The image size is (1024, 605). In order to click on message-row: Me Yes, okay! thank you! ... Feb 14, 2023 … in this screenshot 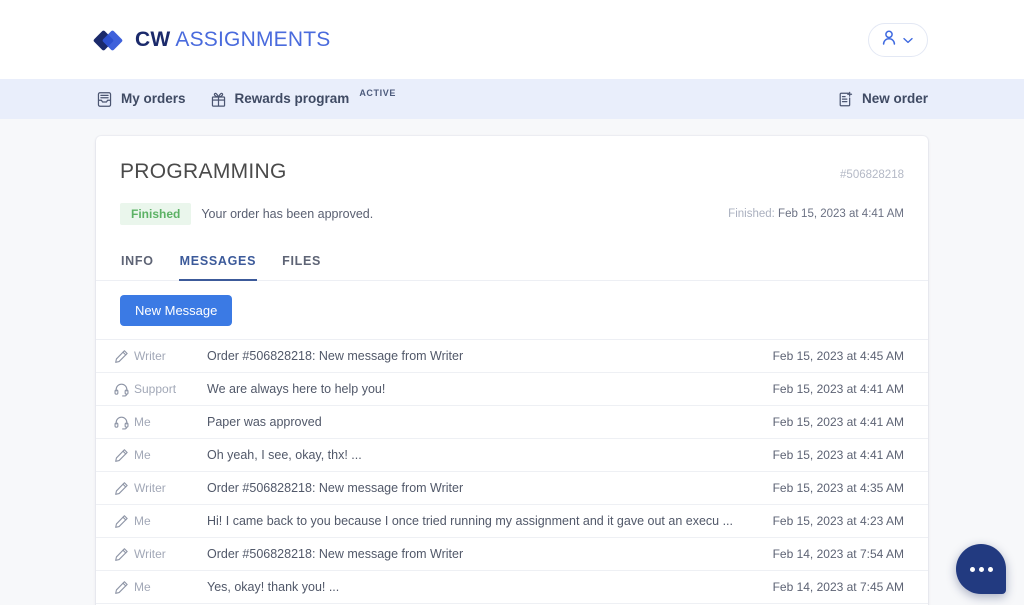, I will do `click(512, 587)`.